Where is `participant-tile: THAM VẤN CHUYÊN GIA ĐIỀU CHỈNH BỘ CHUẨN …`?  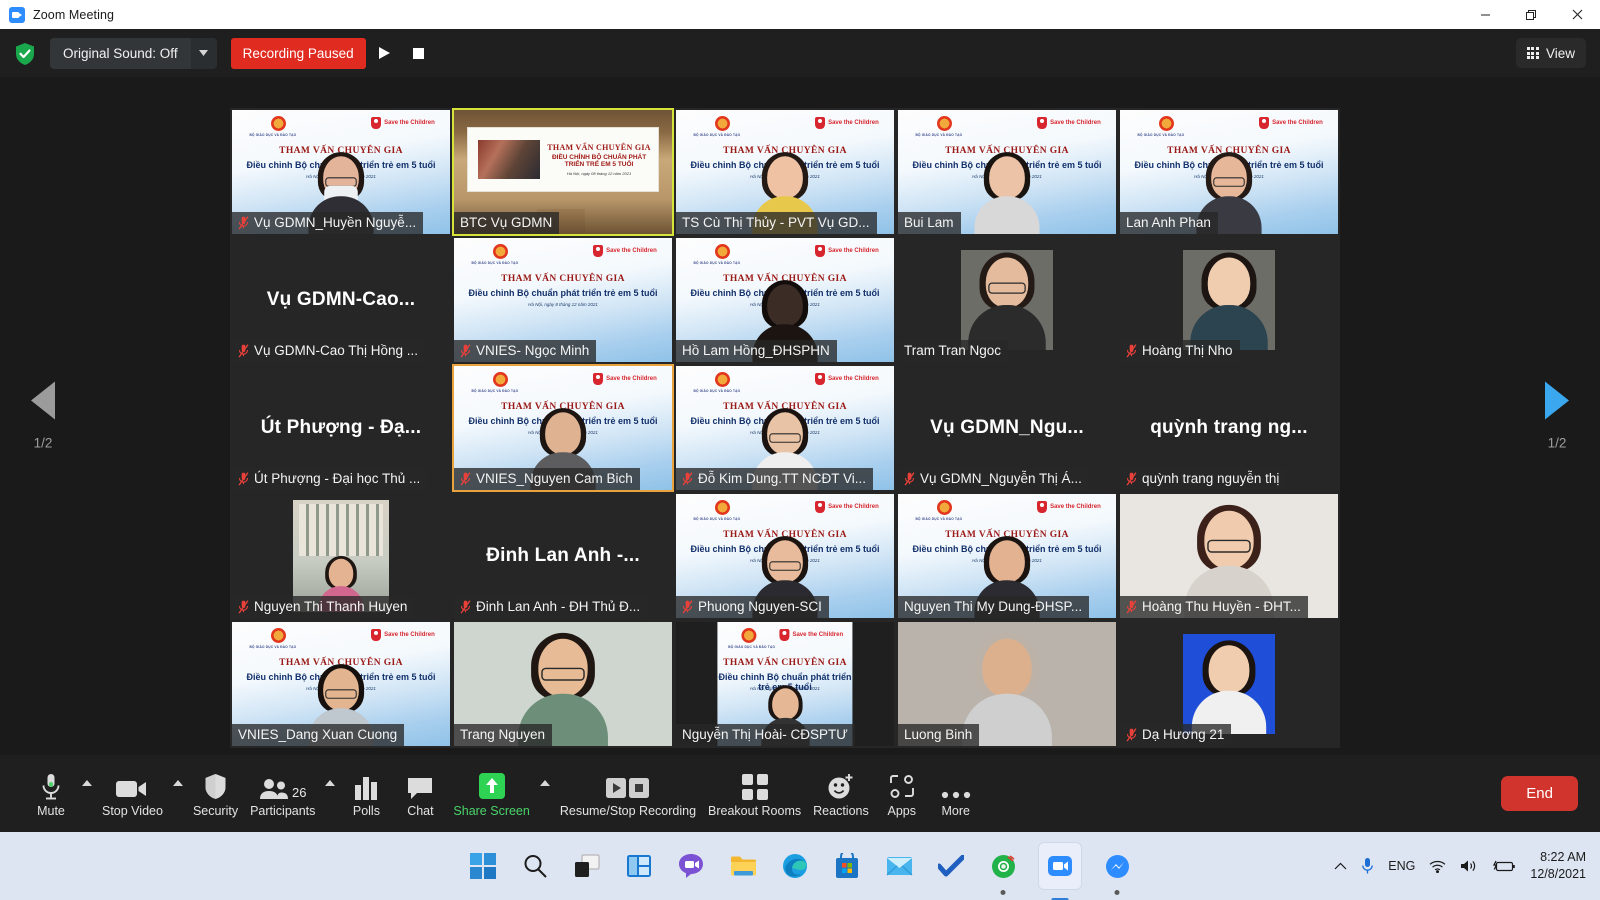
participant-tile: THAM VẤN CHUYÊN GIA ĐIỀU CHỈNH BỘ CHUẨN … is located at coordinates (563, 172).